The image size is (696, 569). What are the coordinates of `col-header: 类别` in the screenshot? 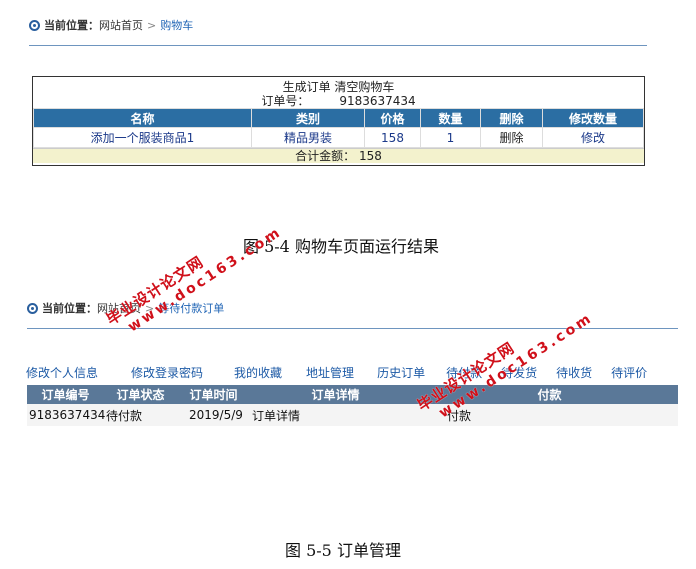 It's located at (308, 118).